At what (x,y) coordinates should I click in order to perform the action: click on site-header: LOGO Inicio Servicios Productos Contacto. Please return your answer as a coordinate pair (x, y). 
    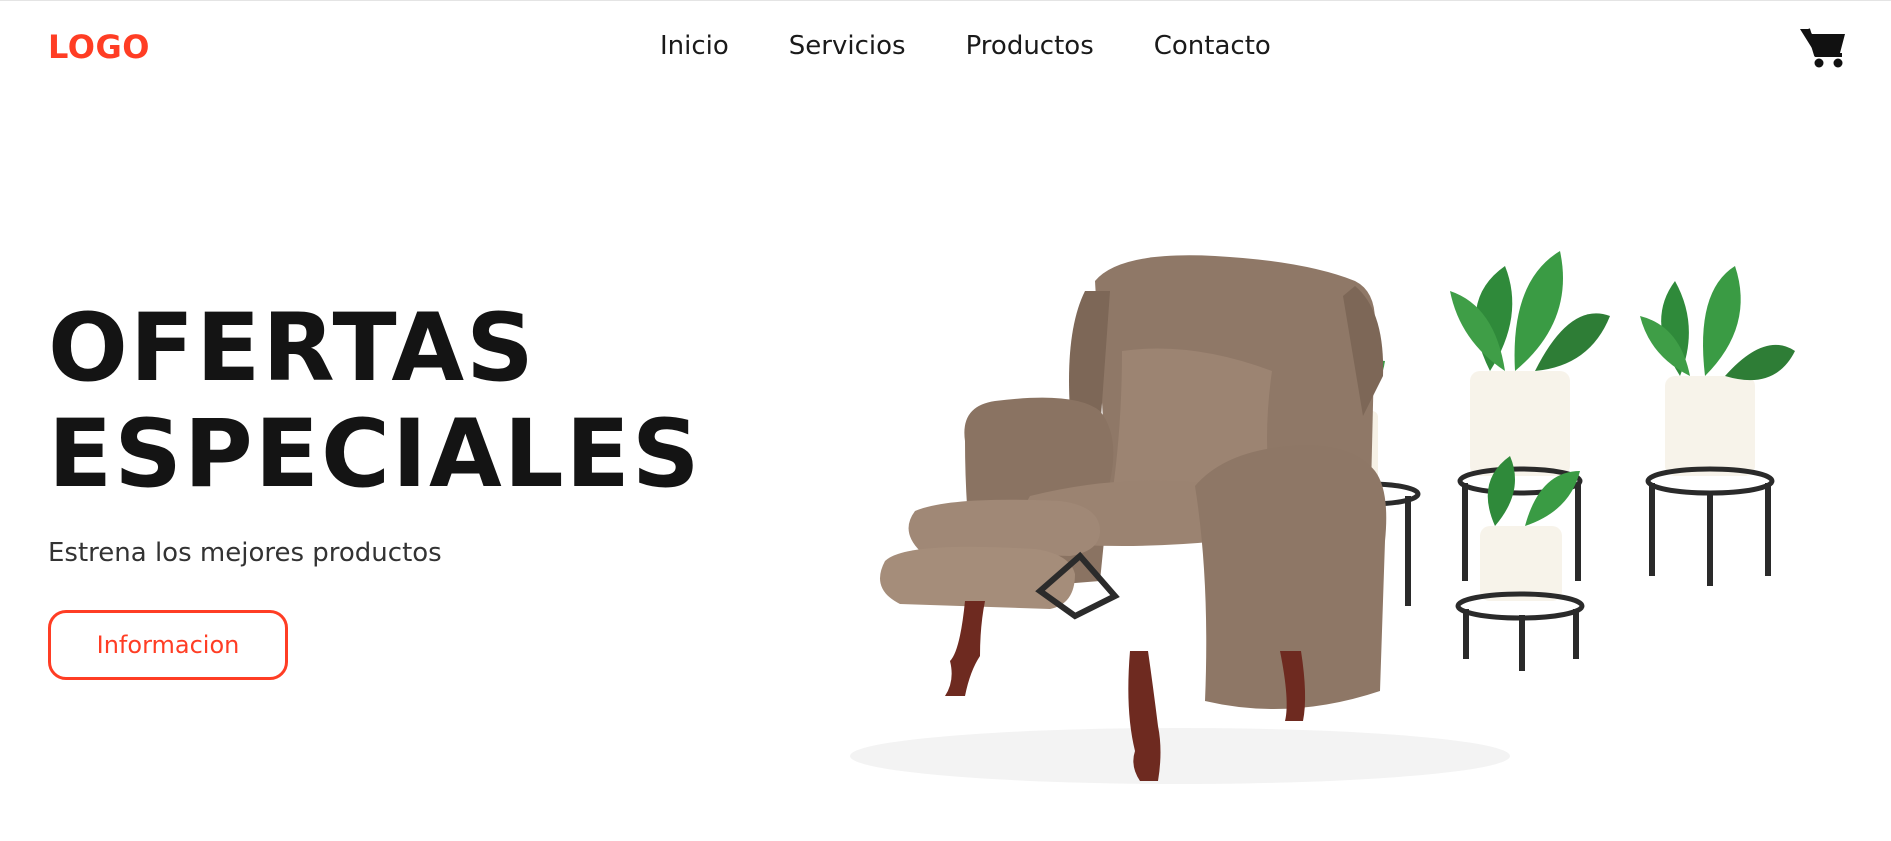
    Looking at the image, I should click on (945, 51).